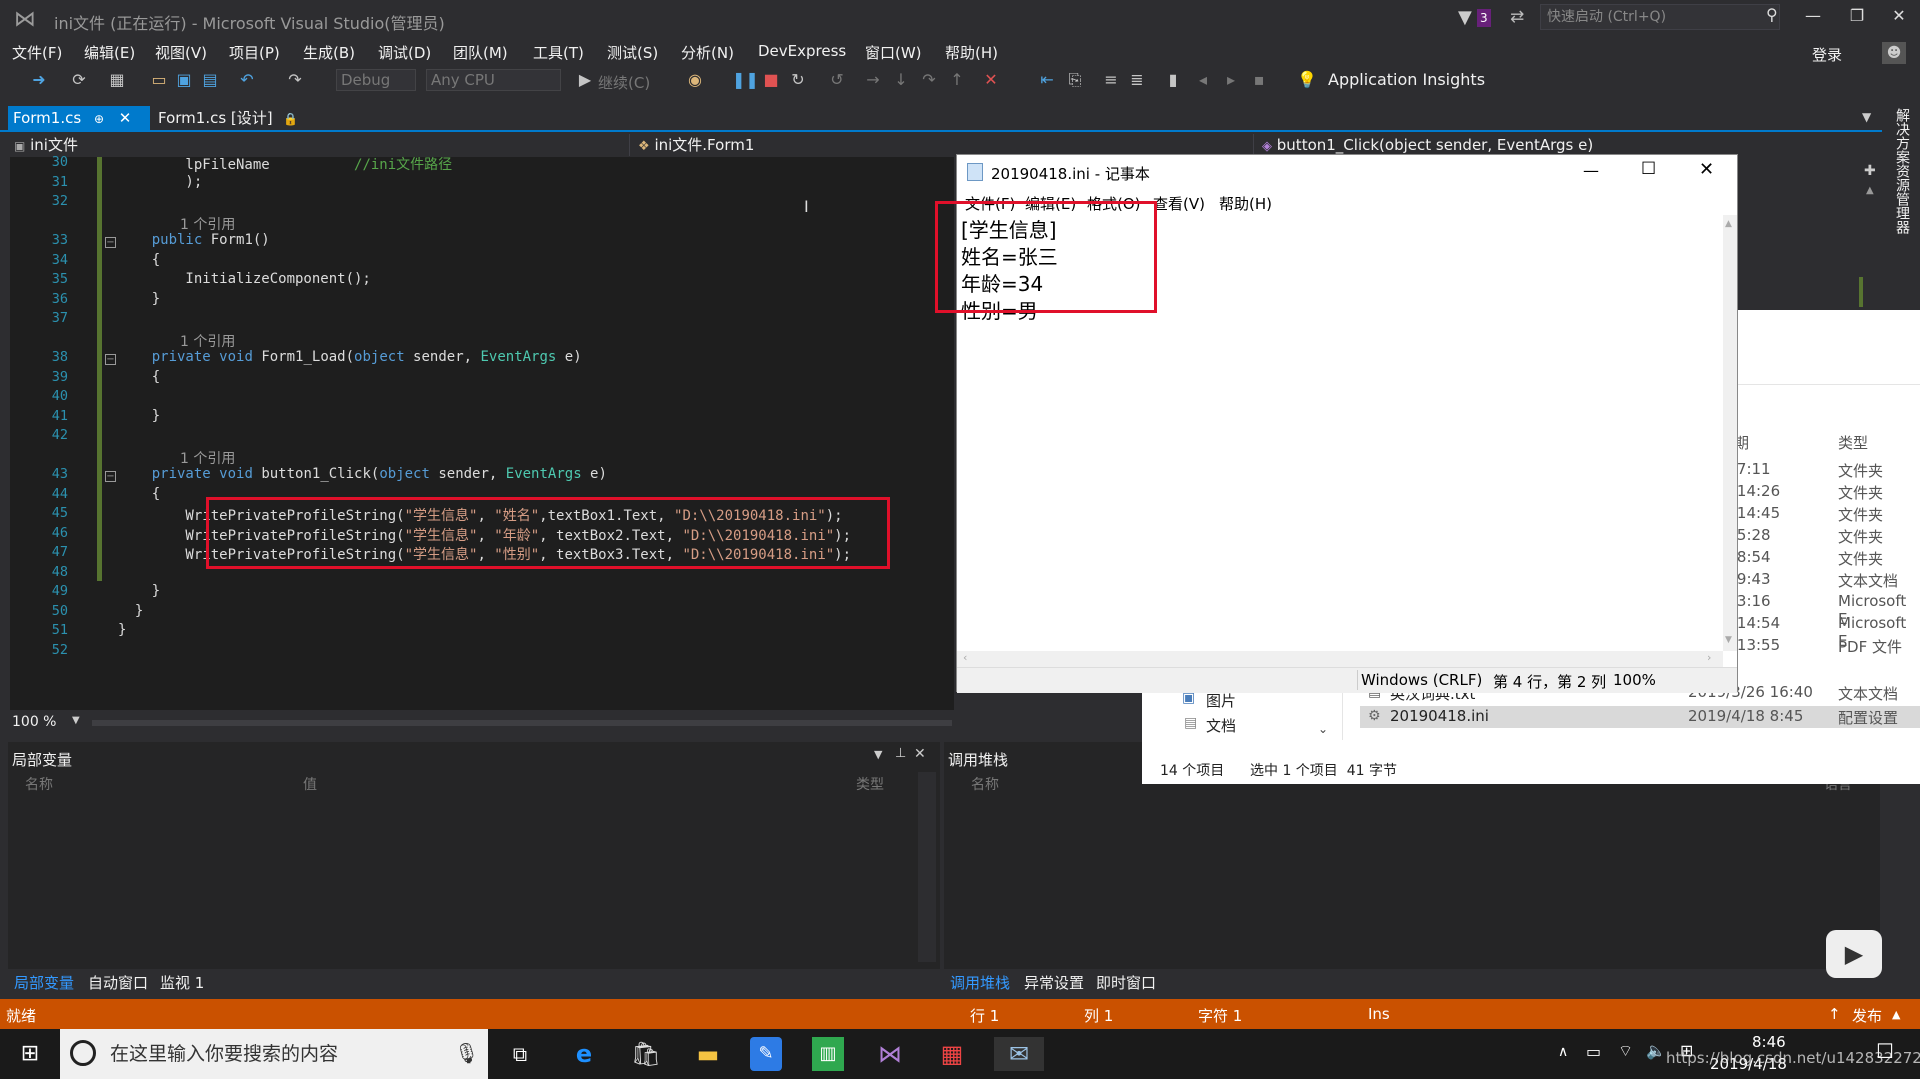 This screenshot has width=1920, height=1079. What do you see at coordinates (1307, 79) in the screenshot?
I see `application-insights-icon: 💡` at bounding box center [1307, 79].